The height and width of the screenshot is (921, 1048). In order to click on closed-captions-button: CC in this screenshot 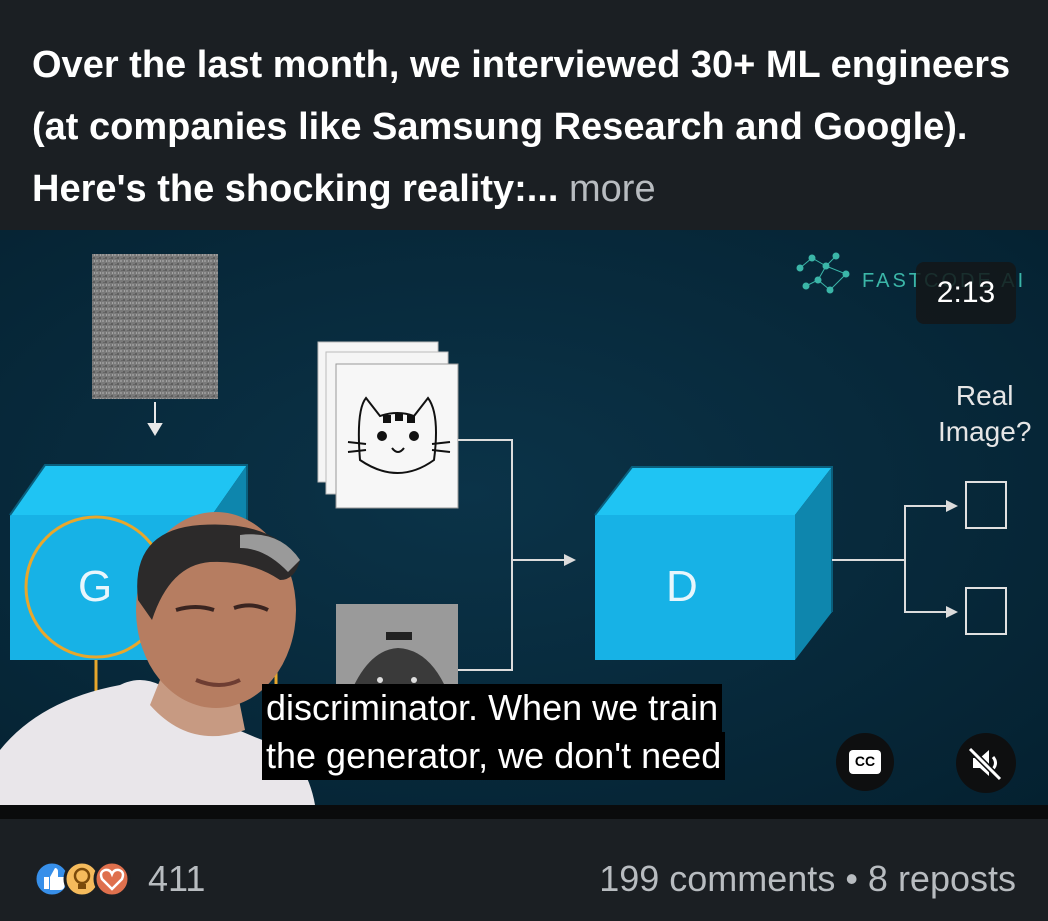, I will do `click(865, 762)`.